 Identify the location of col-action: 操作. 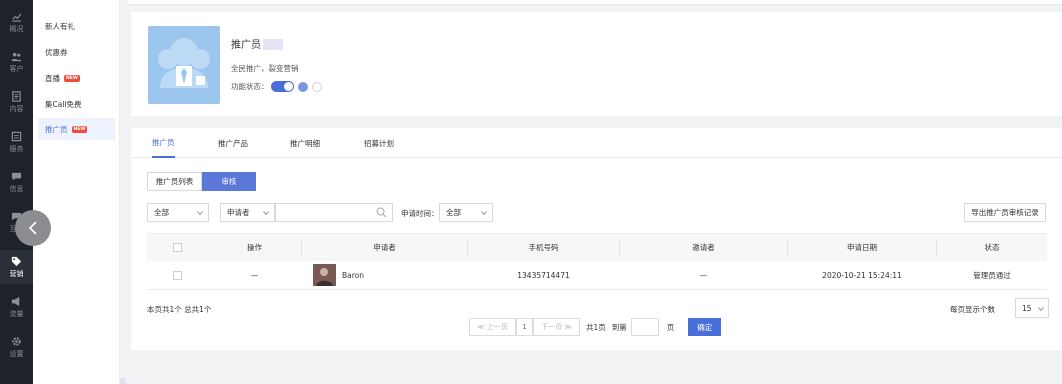
(254, 247).